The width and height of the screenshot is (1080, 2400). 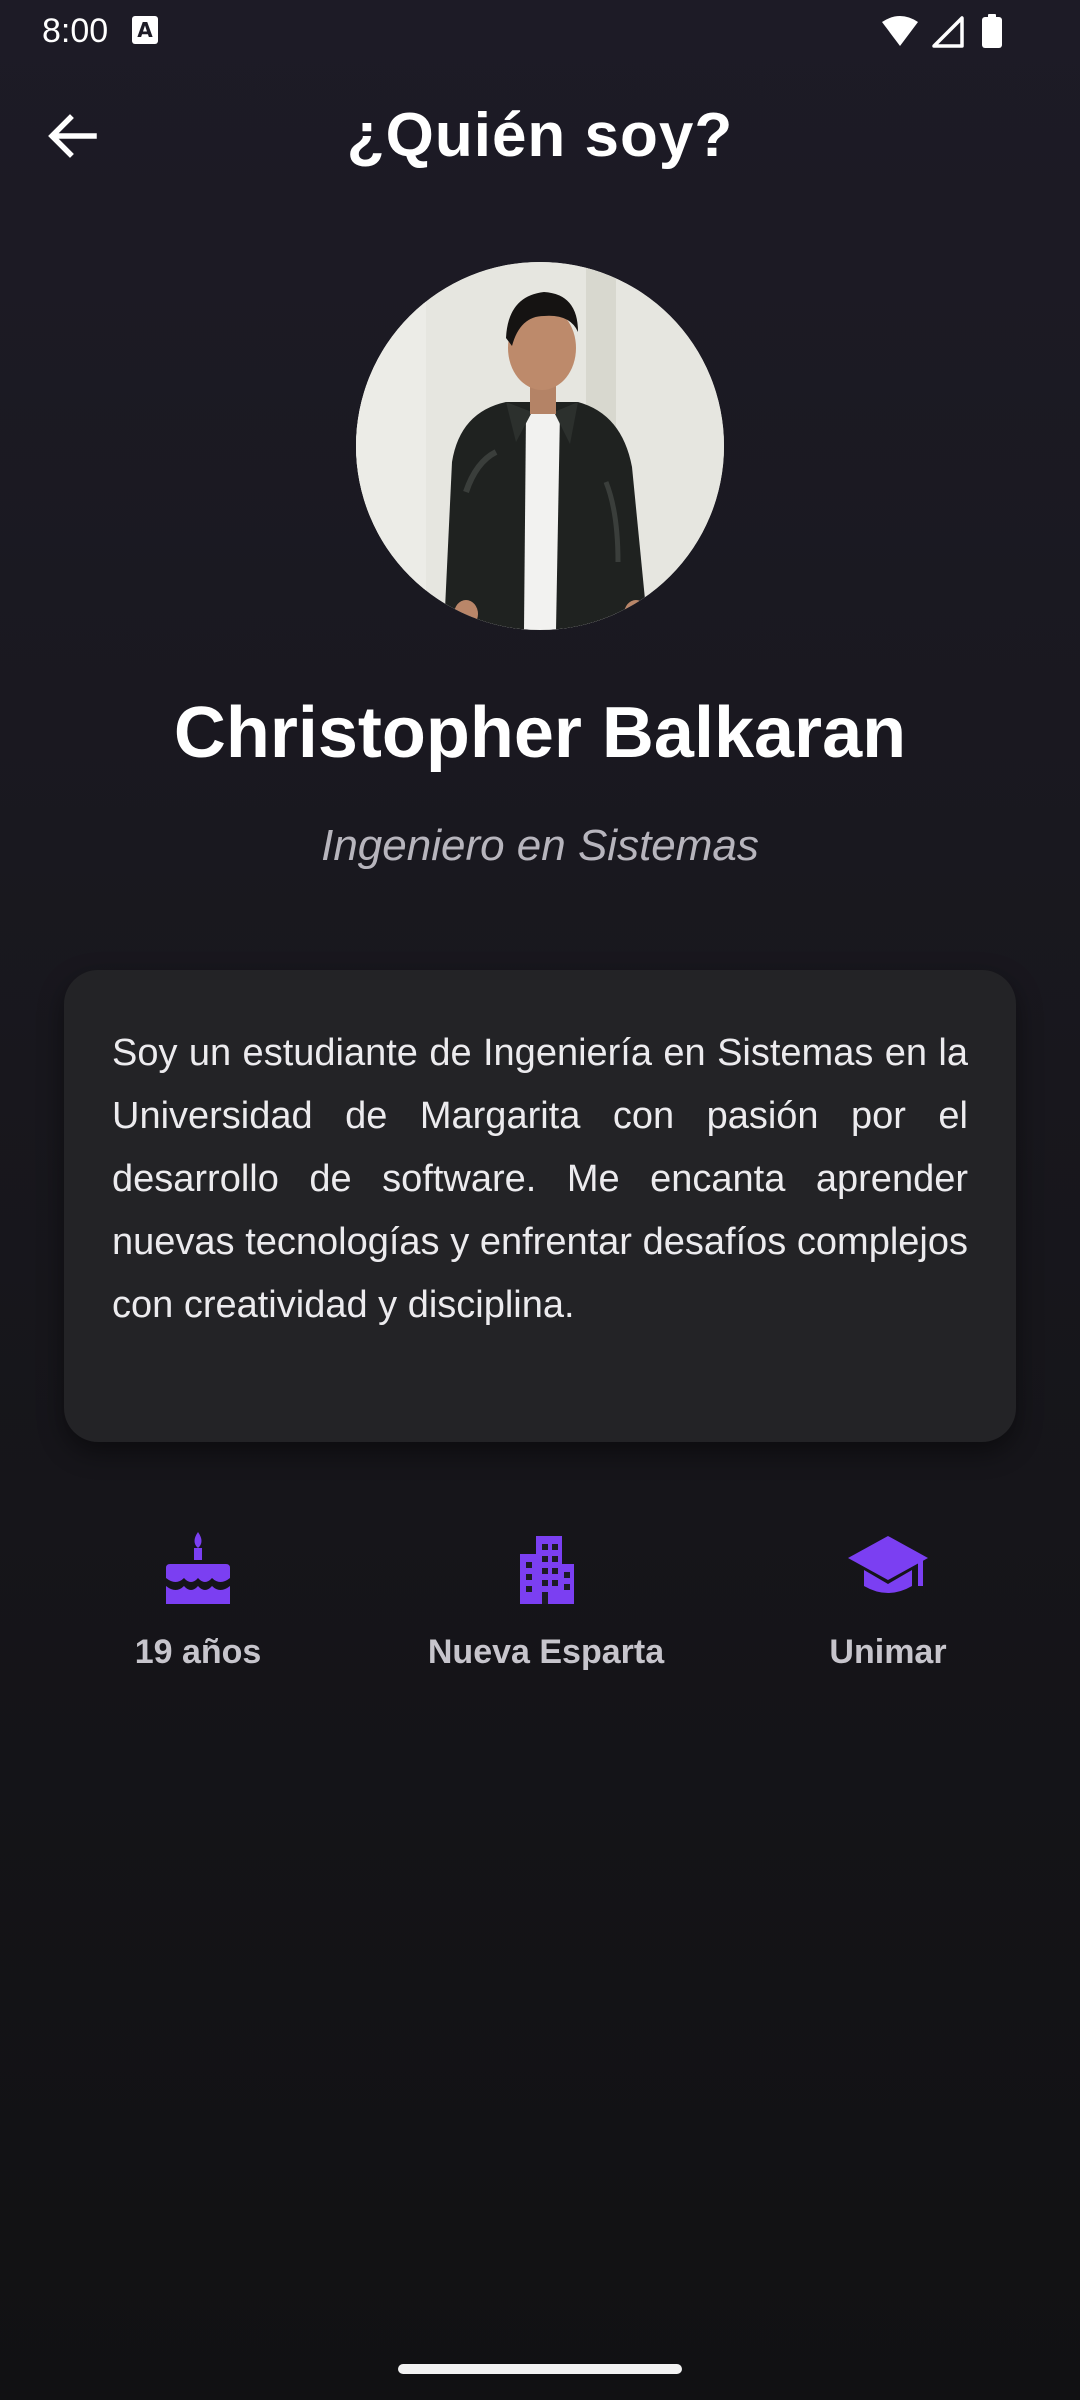 I want to click on profile-name: Christopher Balkaran, so click(x=540, y=733).